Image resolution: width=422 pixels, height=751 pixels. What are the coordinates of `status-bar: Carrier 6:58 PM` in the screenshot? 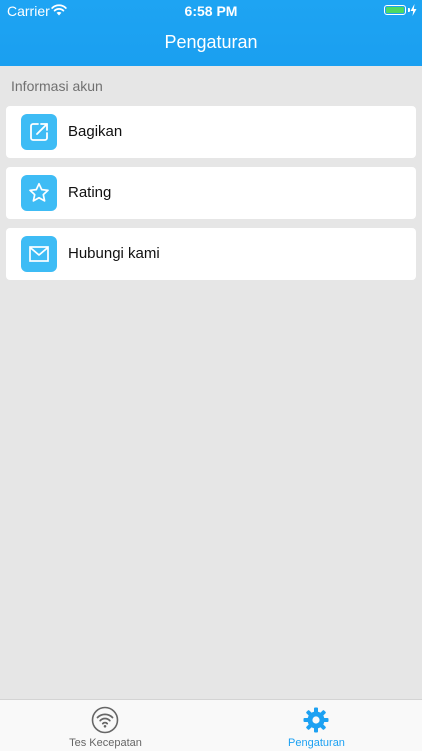 It's located at (211, 11).